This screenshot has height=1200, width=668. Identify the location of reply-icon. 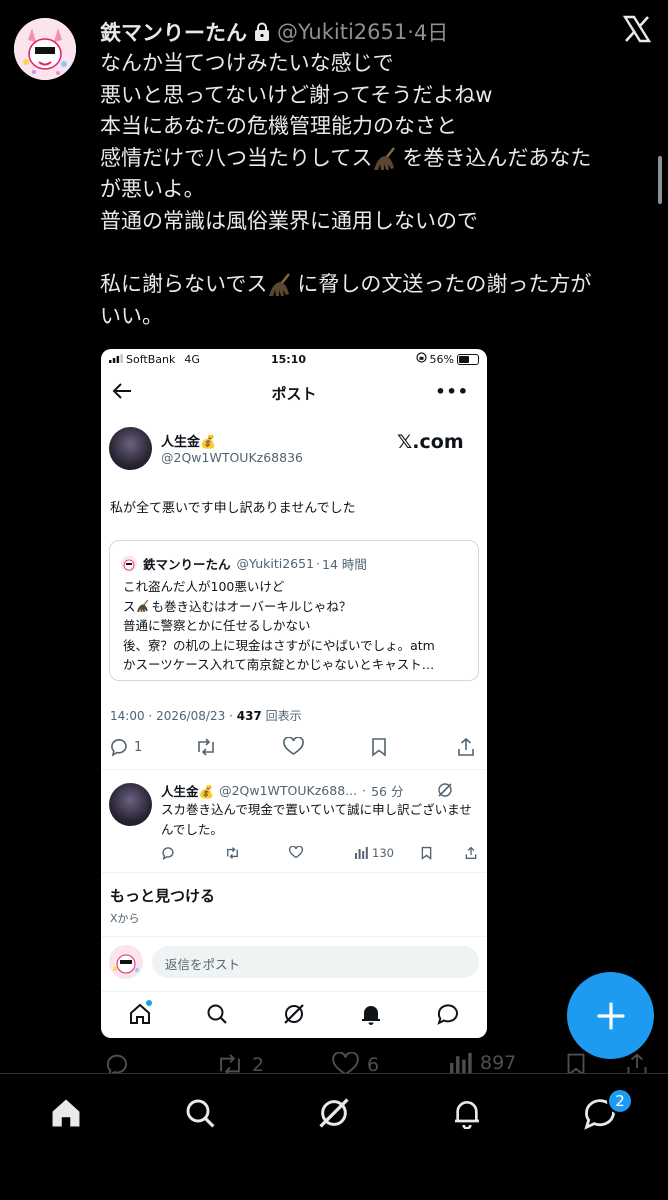
(168, 853).